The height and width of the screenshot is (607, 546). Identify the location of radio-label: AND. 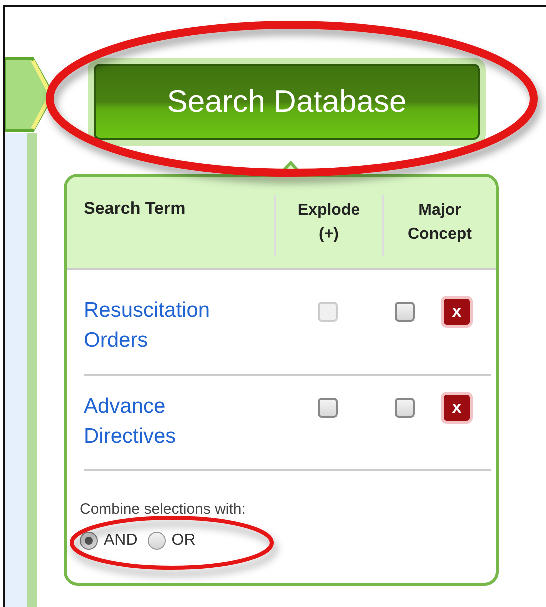
(121, 541).